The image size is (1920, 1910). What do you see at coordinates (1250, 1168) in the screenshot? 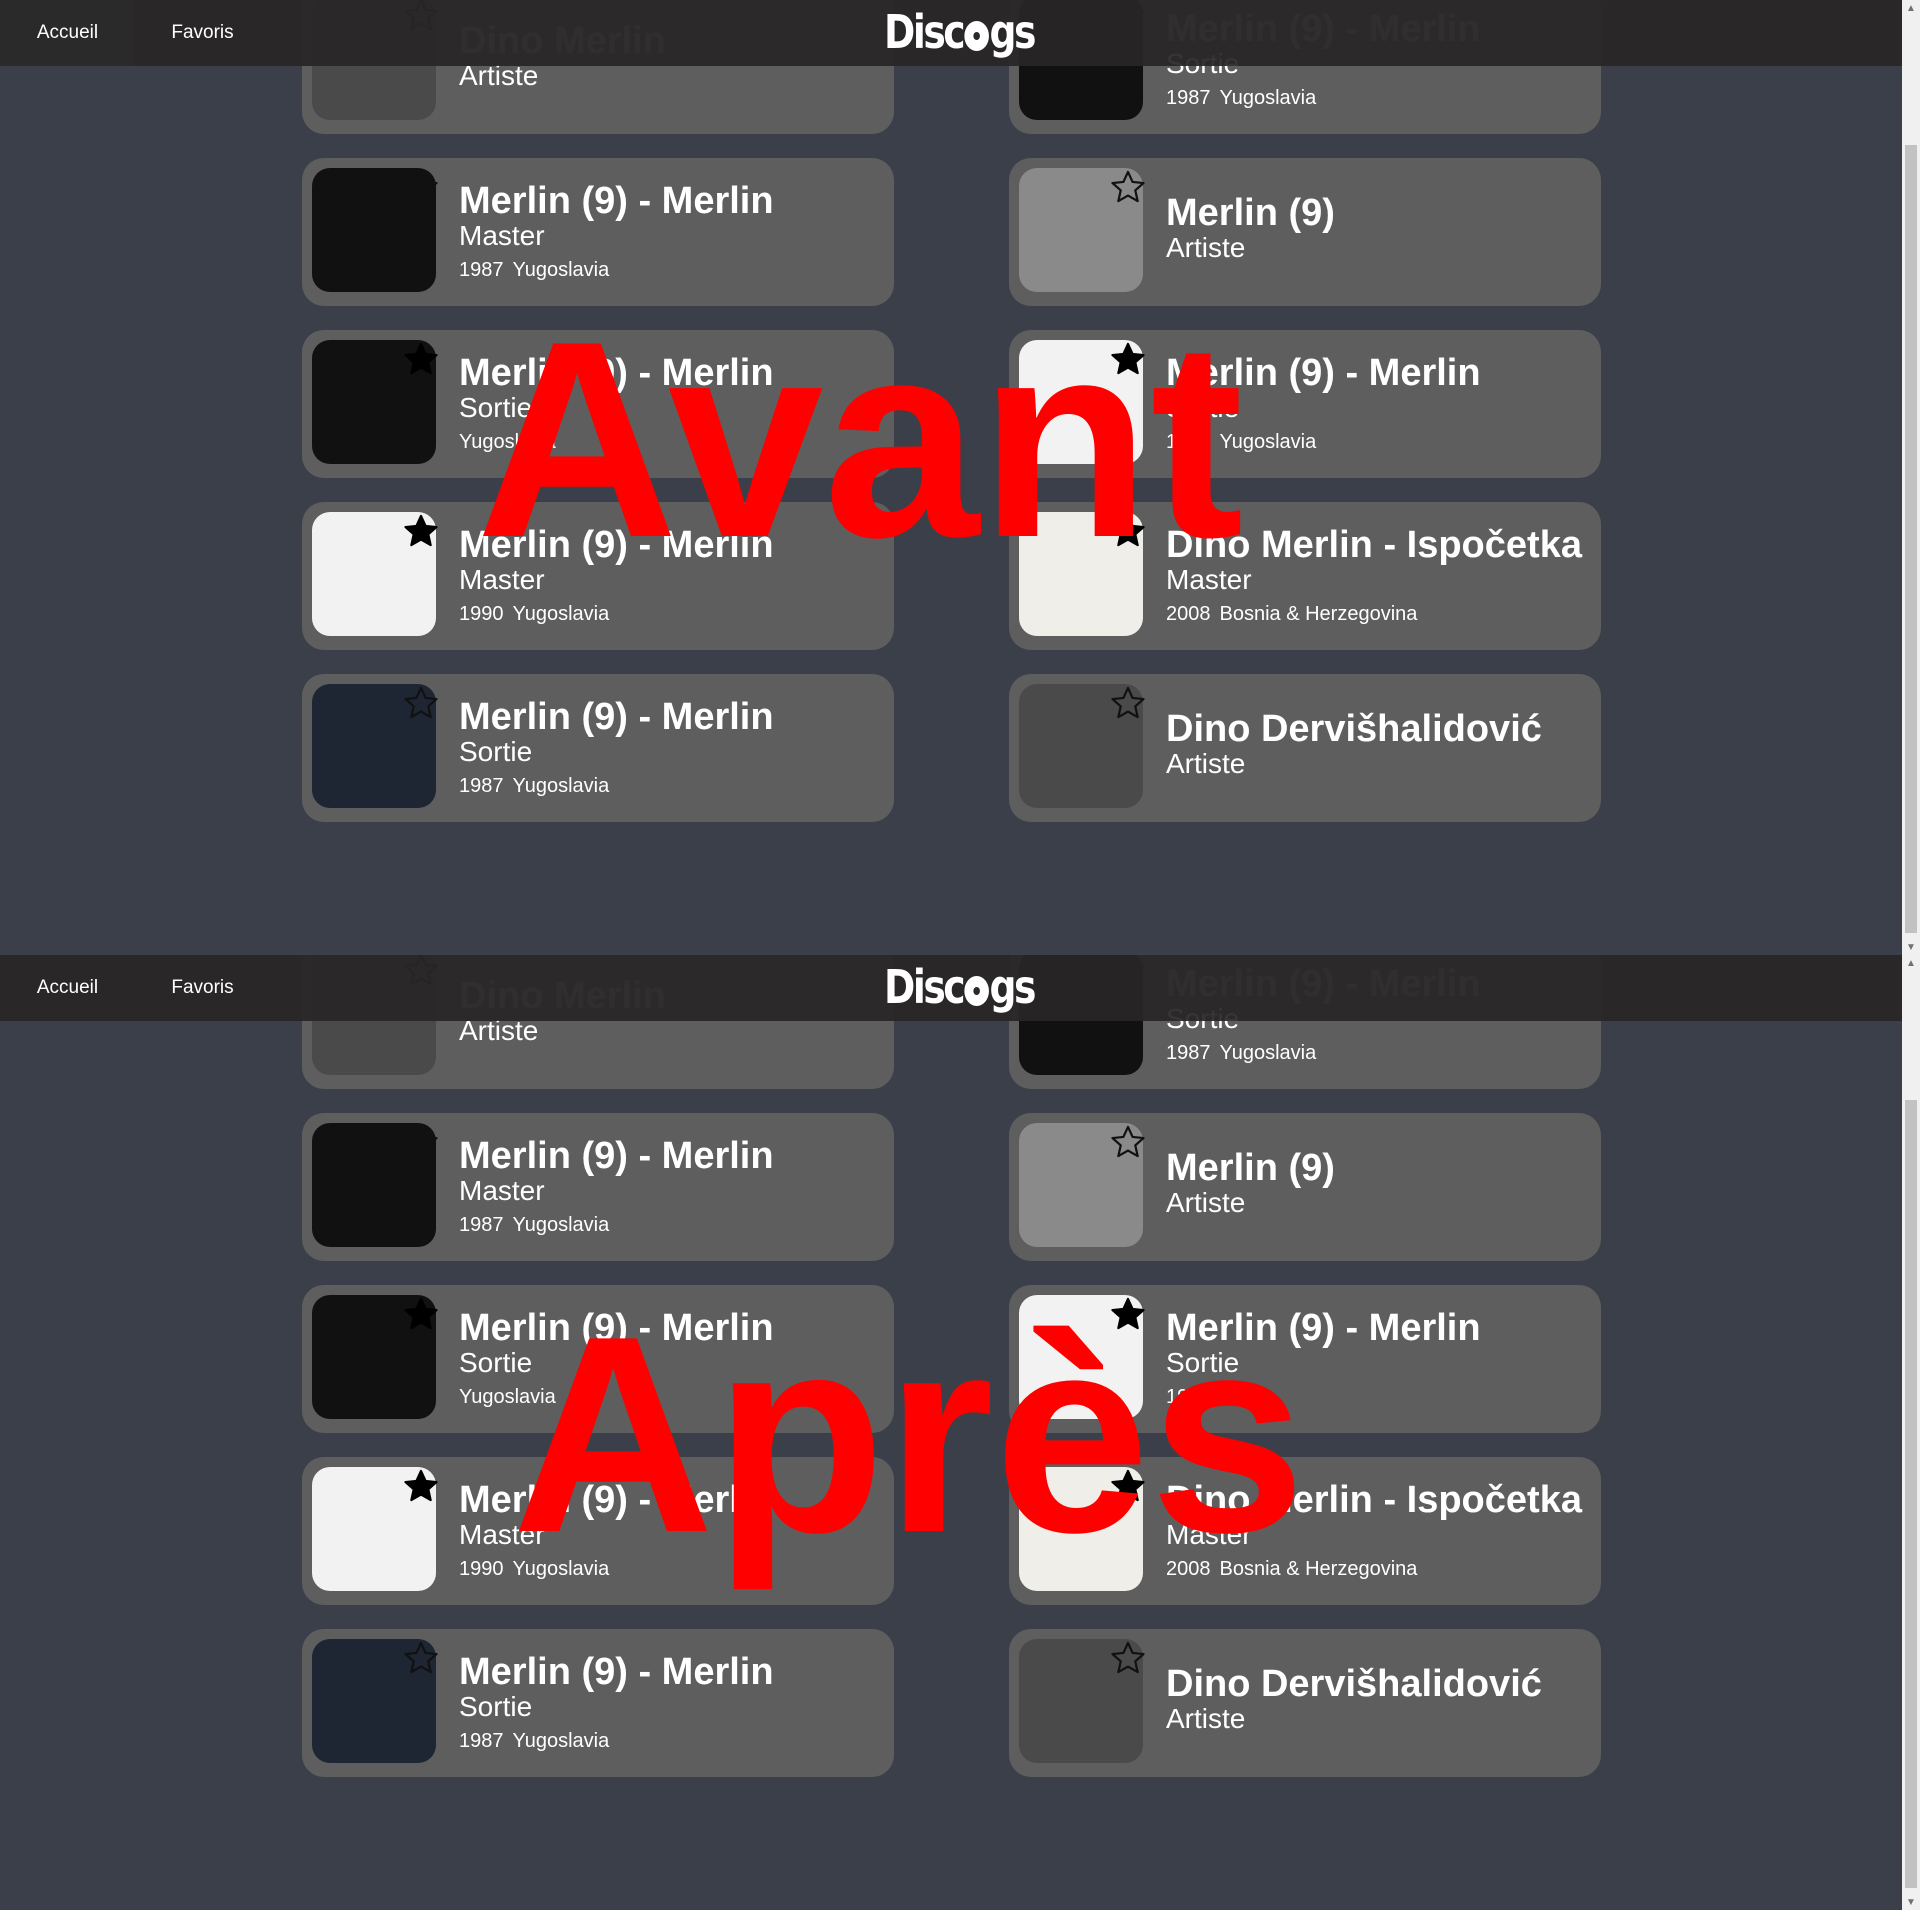
I see `card-title: Merlin (9)` at bounding box center [1250, 1168].